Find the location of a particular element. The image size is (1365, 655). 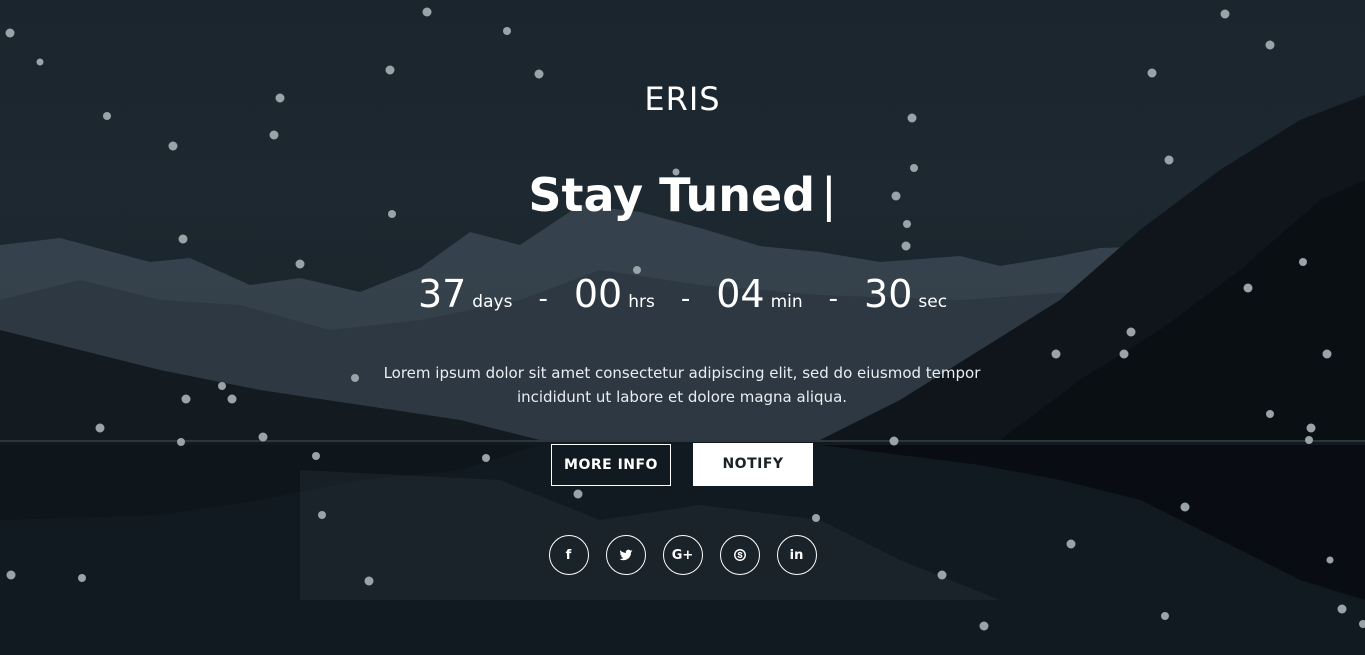

site-logo: ERIS is located at coordinates (682, 99).